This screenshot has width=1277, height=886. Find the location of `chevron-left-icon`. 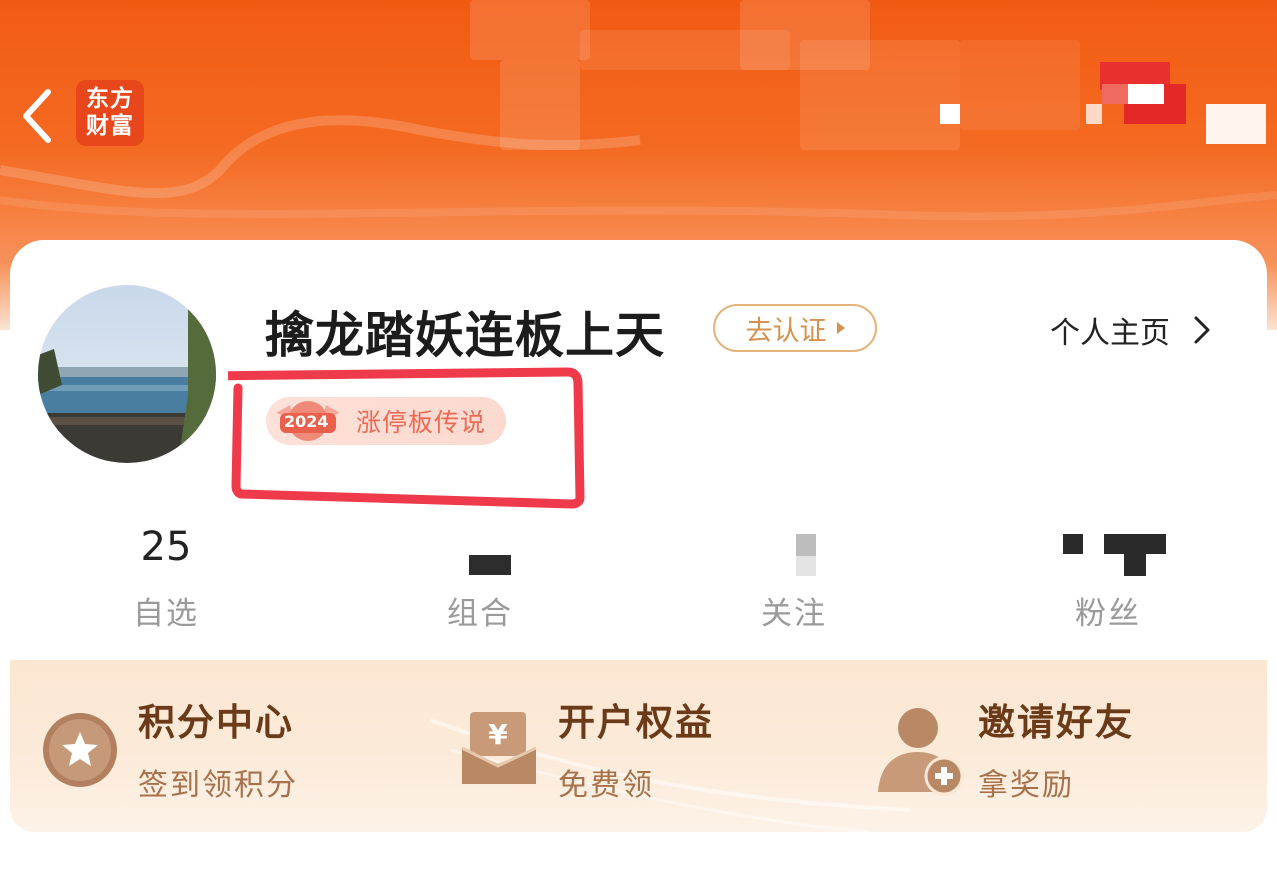

chevron-left-icon is located at coordinates (37, 116).